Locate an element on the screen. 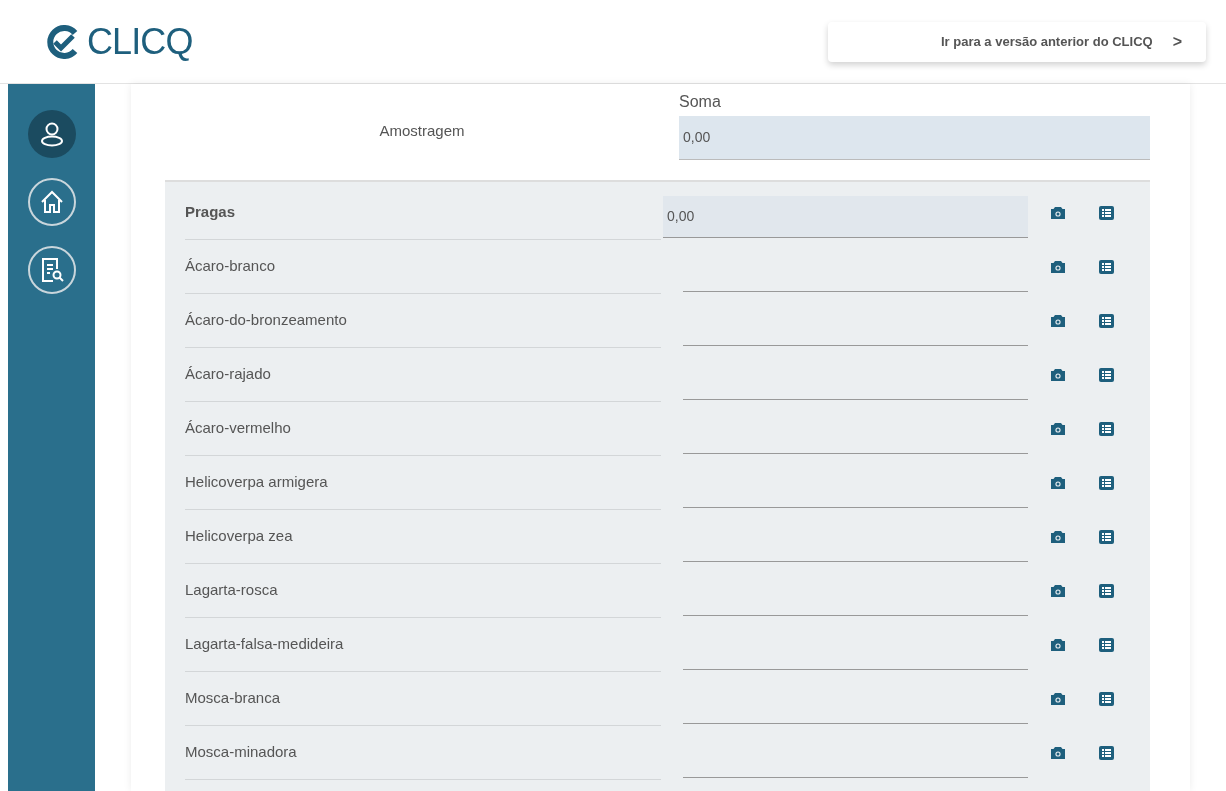 This screenshot has width=1226, height=791. sum-field: 0,00 is located at coordinates (914, 138).